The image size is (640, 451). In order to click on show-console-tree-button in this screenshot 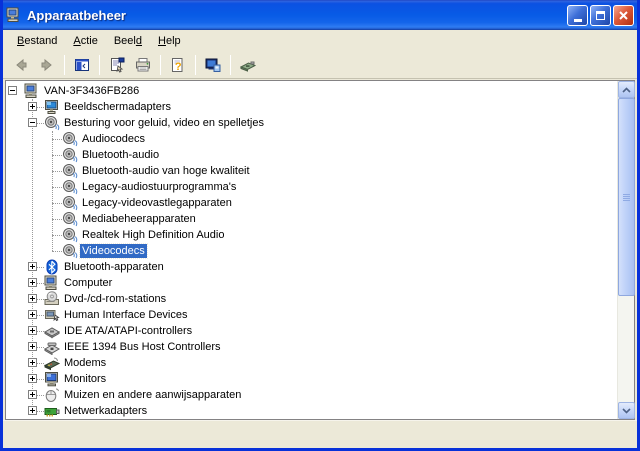, I will do `click(82, 65)`.